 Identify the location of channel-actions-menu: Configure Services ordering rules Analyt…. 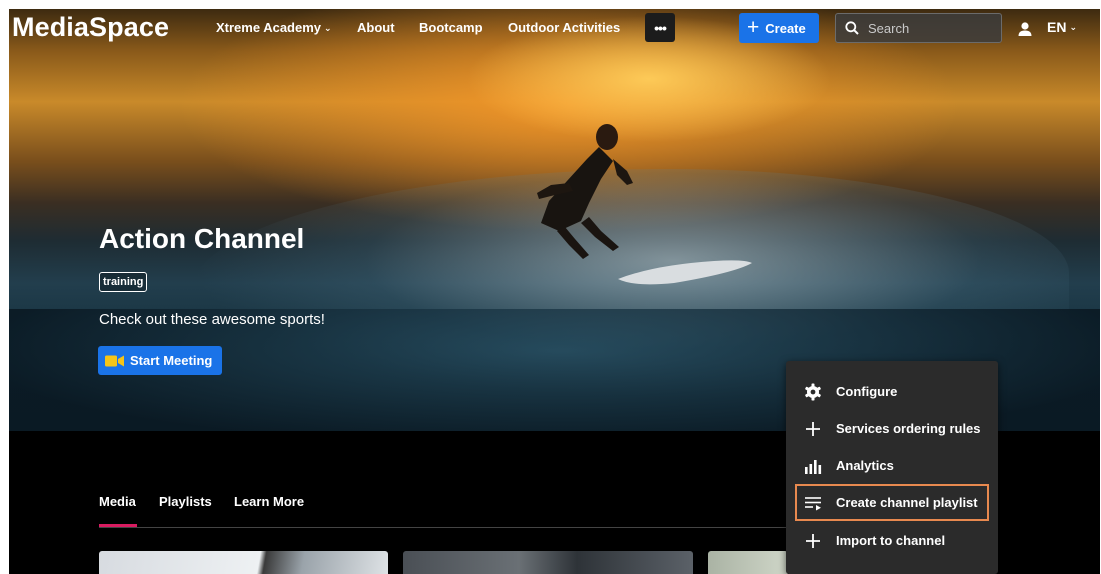
(892, 467).